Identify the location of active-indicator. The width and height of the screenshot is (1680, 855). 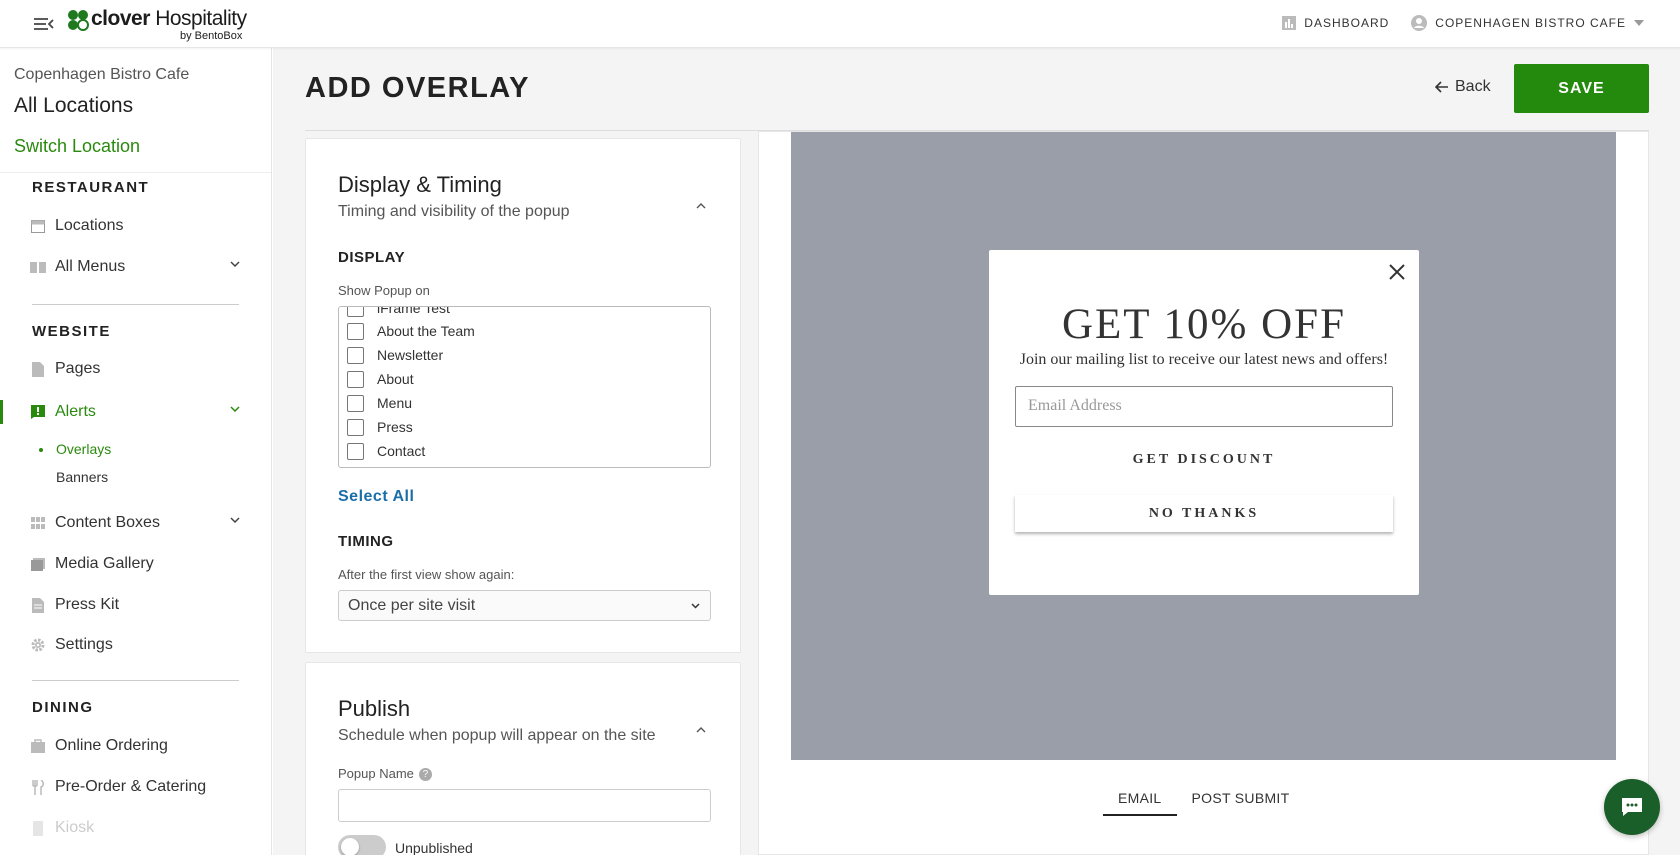
(1, 412).